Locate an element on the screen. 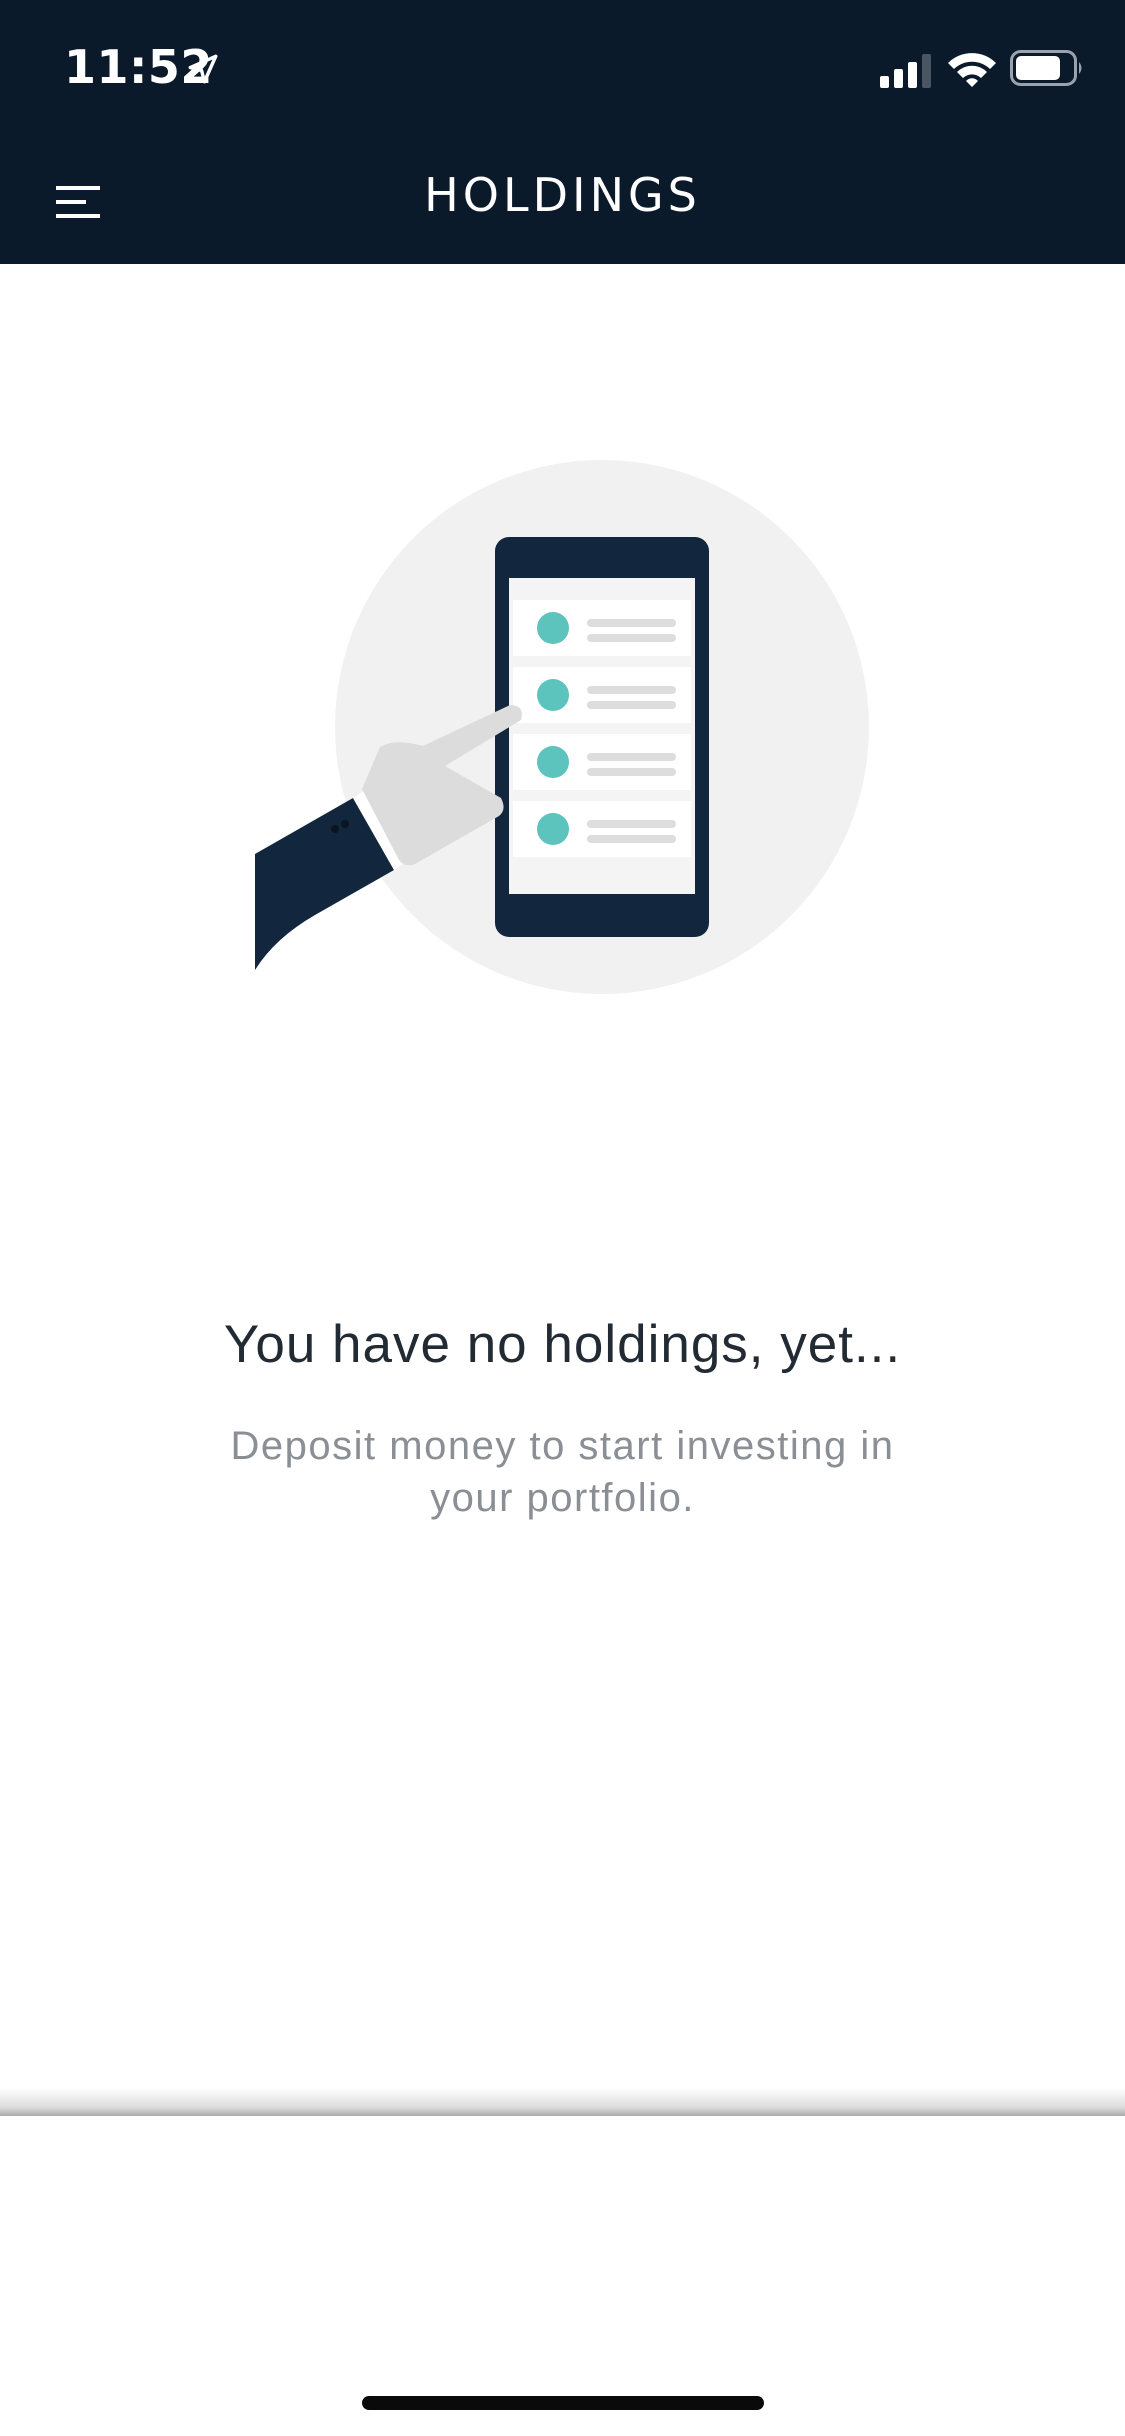 This screenshot has width=1125, height=2436. wifi-icon is located at coordinates (972, 70).